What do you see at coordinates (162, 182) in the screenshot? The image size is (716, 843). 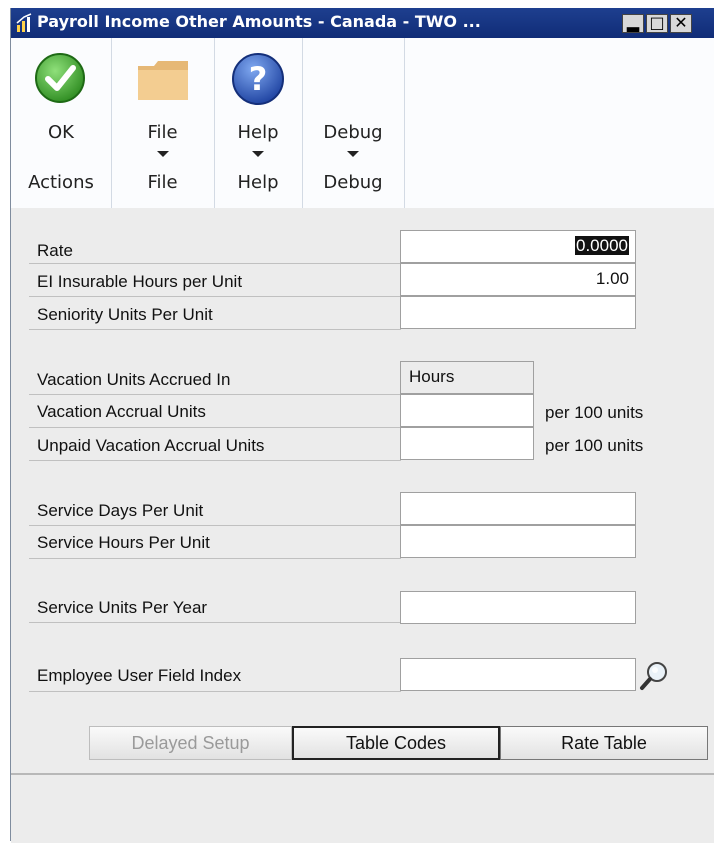 I see `group-label-file: File` at bounding box center [162, 182].